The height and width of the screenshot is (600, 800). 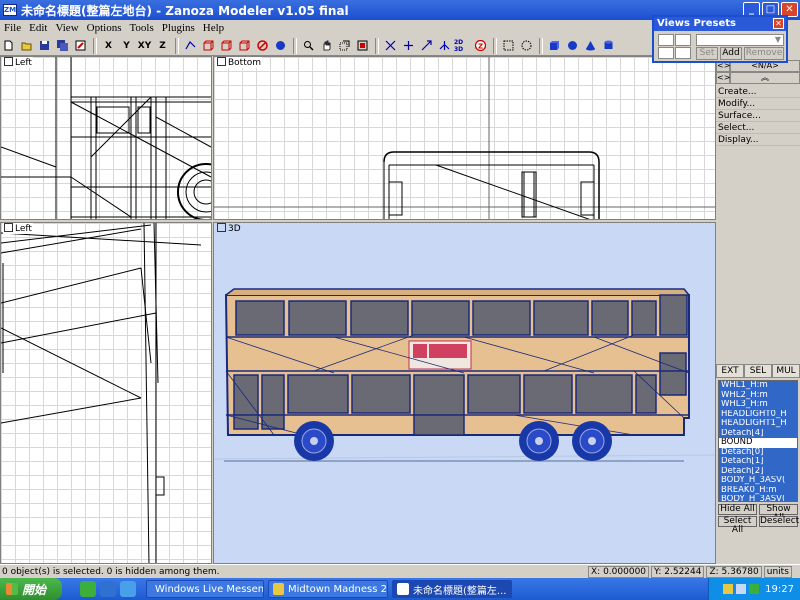 I want to click on export-button, so click(x=80, y=46).